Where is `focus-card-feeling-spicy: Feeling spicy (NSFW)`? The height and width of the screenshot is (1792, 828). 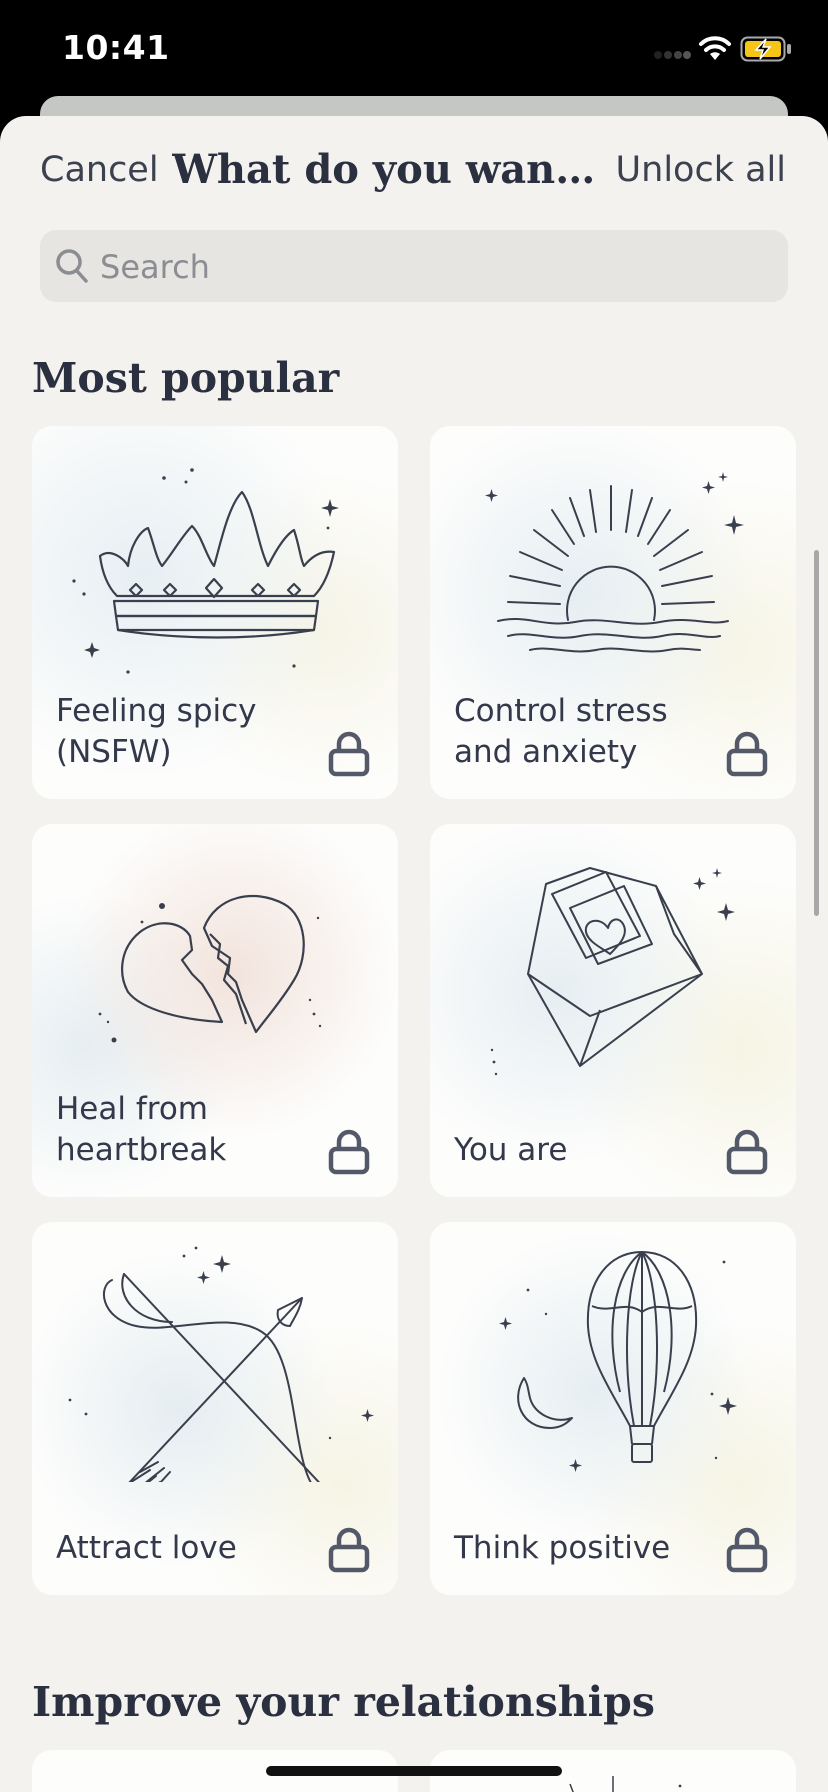
focus-card-feeling-spicy: Feeling spicy (NSFW) is located at coordinates (215, 612).